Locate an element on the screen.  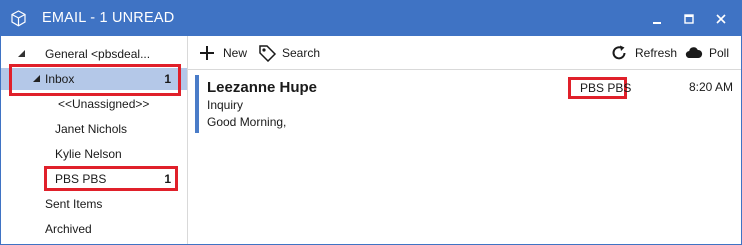
close-icon is located at coordinates (721, 19).